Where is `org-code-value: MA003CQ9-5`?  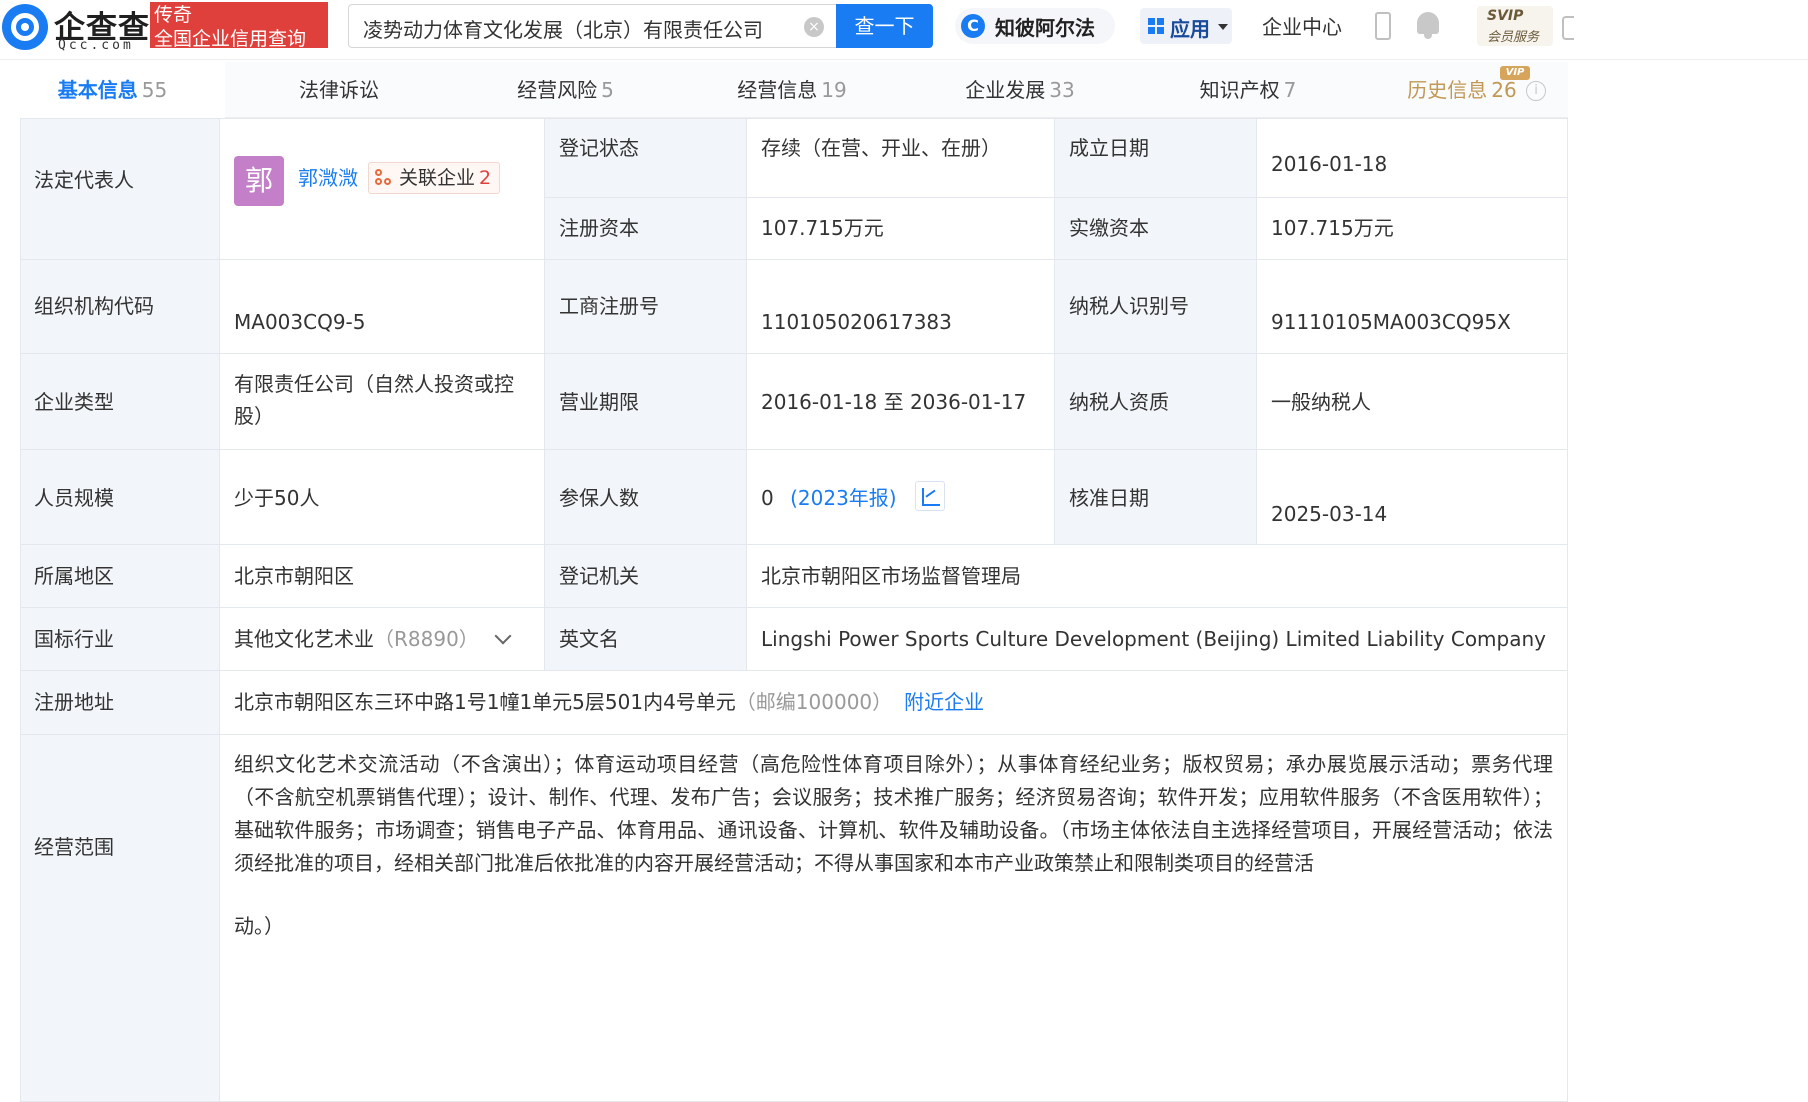 org-code-value: MA003CQ9-5 is located at coordinates (382, 307).